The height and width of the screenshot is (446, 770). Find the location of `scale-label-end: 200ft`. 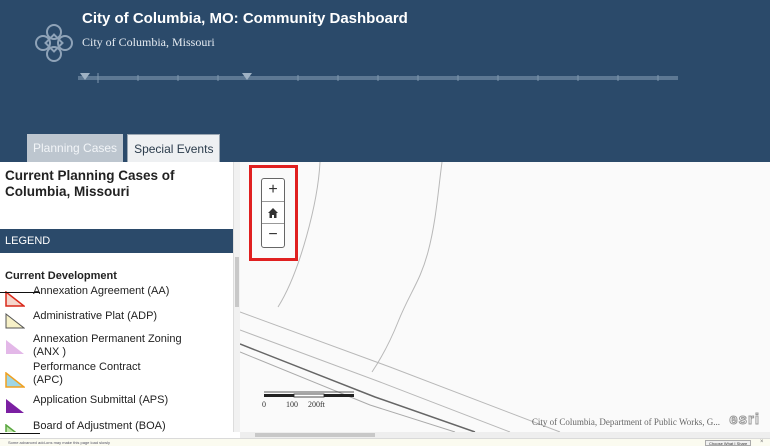

scale-label-end: 200ft is located at coordinates (316, 404).